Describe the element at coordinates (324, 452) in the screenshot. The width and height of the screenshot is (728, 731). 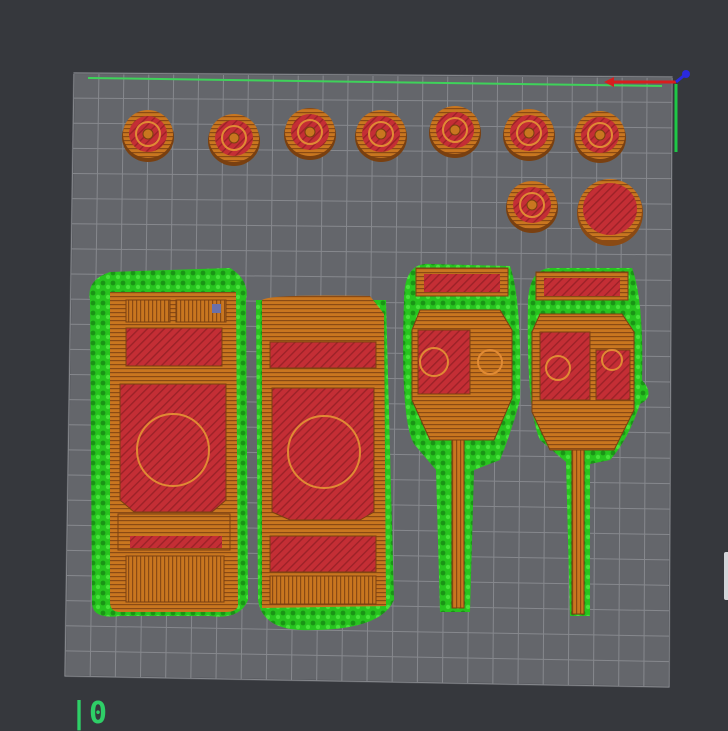
I see `hull-part-middle` at that location.